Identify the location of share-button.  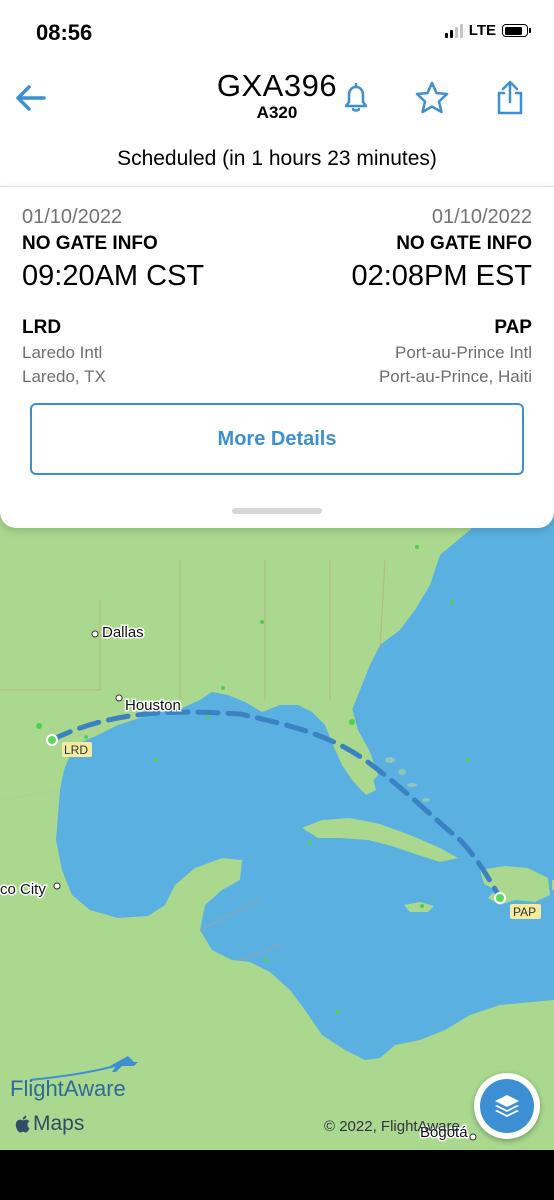
(510, 98).